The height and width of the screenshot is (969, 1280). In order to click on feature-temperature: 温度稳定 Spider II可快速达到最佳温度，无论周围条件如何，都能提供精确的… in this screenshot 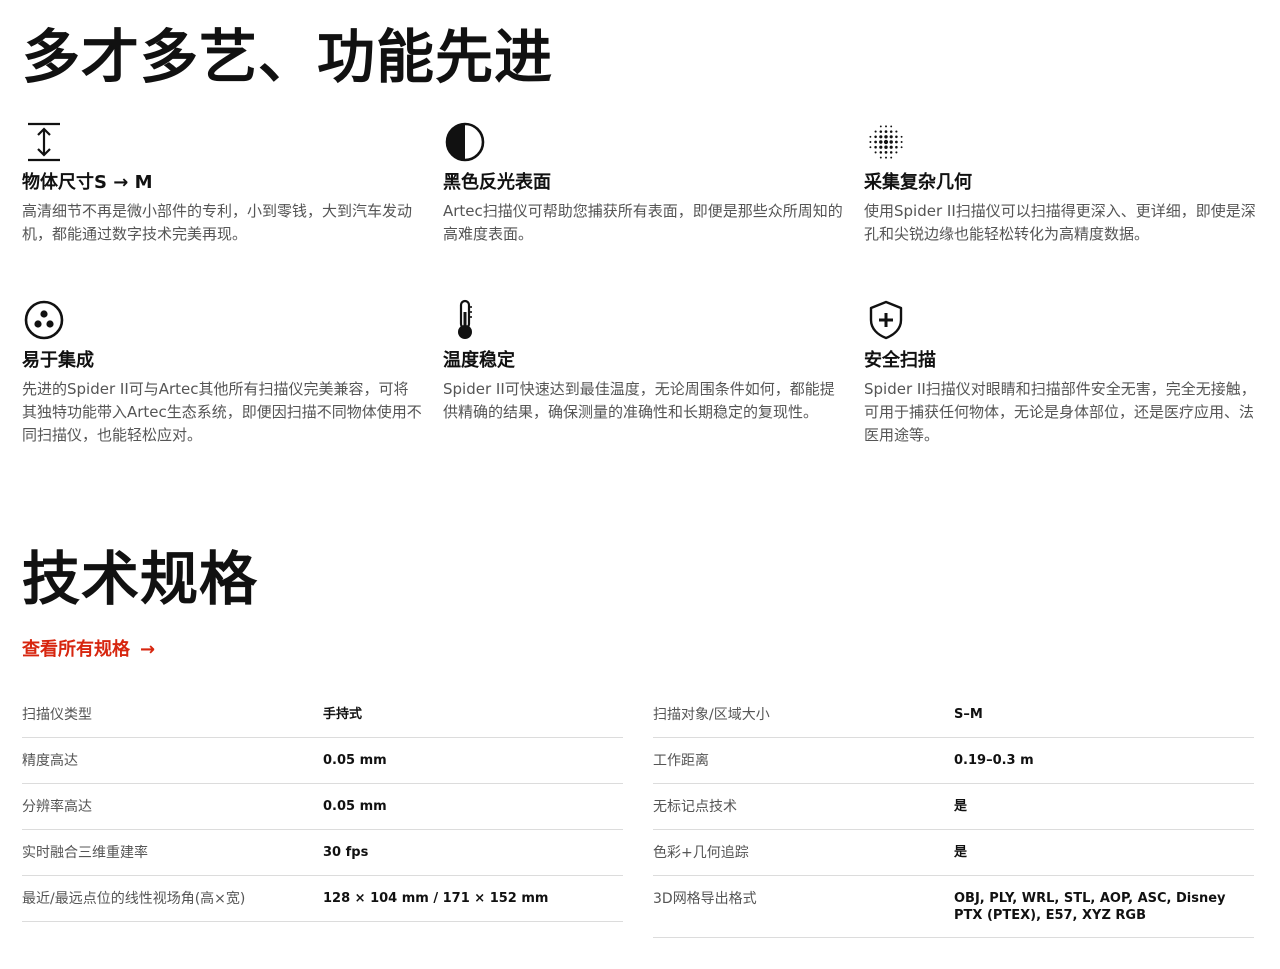, I will do `click(643, 361)`.